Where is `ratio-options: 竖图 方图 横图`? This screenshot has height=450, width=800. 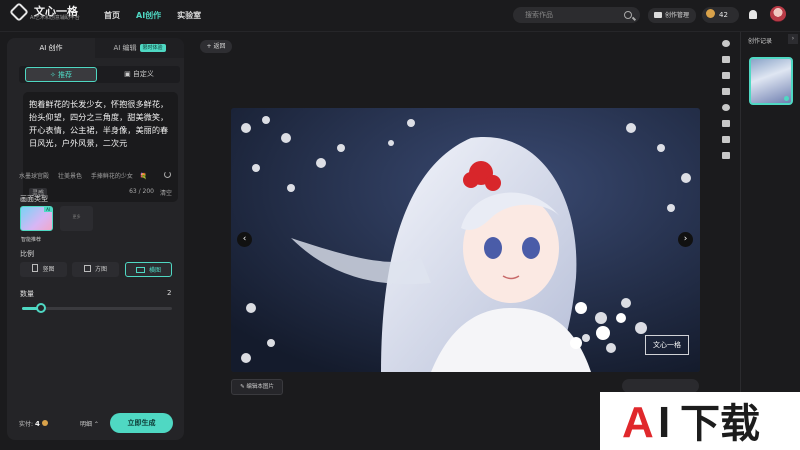
ratio-options: 竖图 方图 横图 is located at coordinates (96, 269).